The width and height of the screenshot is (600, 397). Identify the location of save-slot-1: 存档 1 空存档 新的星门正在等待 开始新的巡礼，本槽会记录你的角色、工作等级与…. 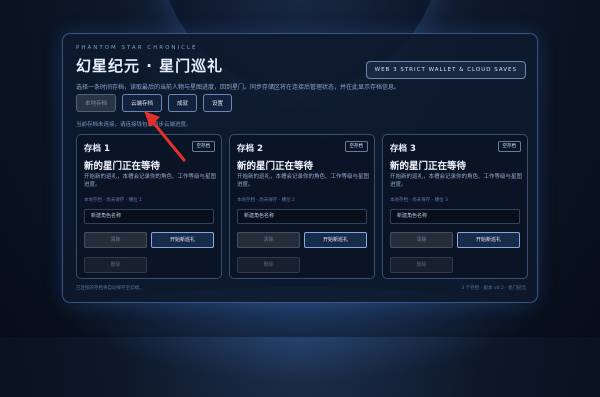
(149, 206).